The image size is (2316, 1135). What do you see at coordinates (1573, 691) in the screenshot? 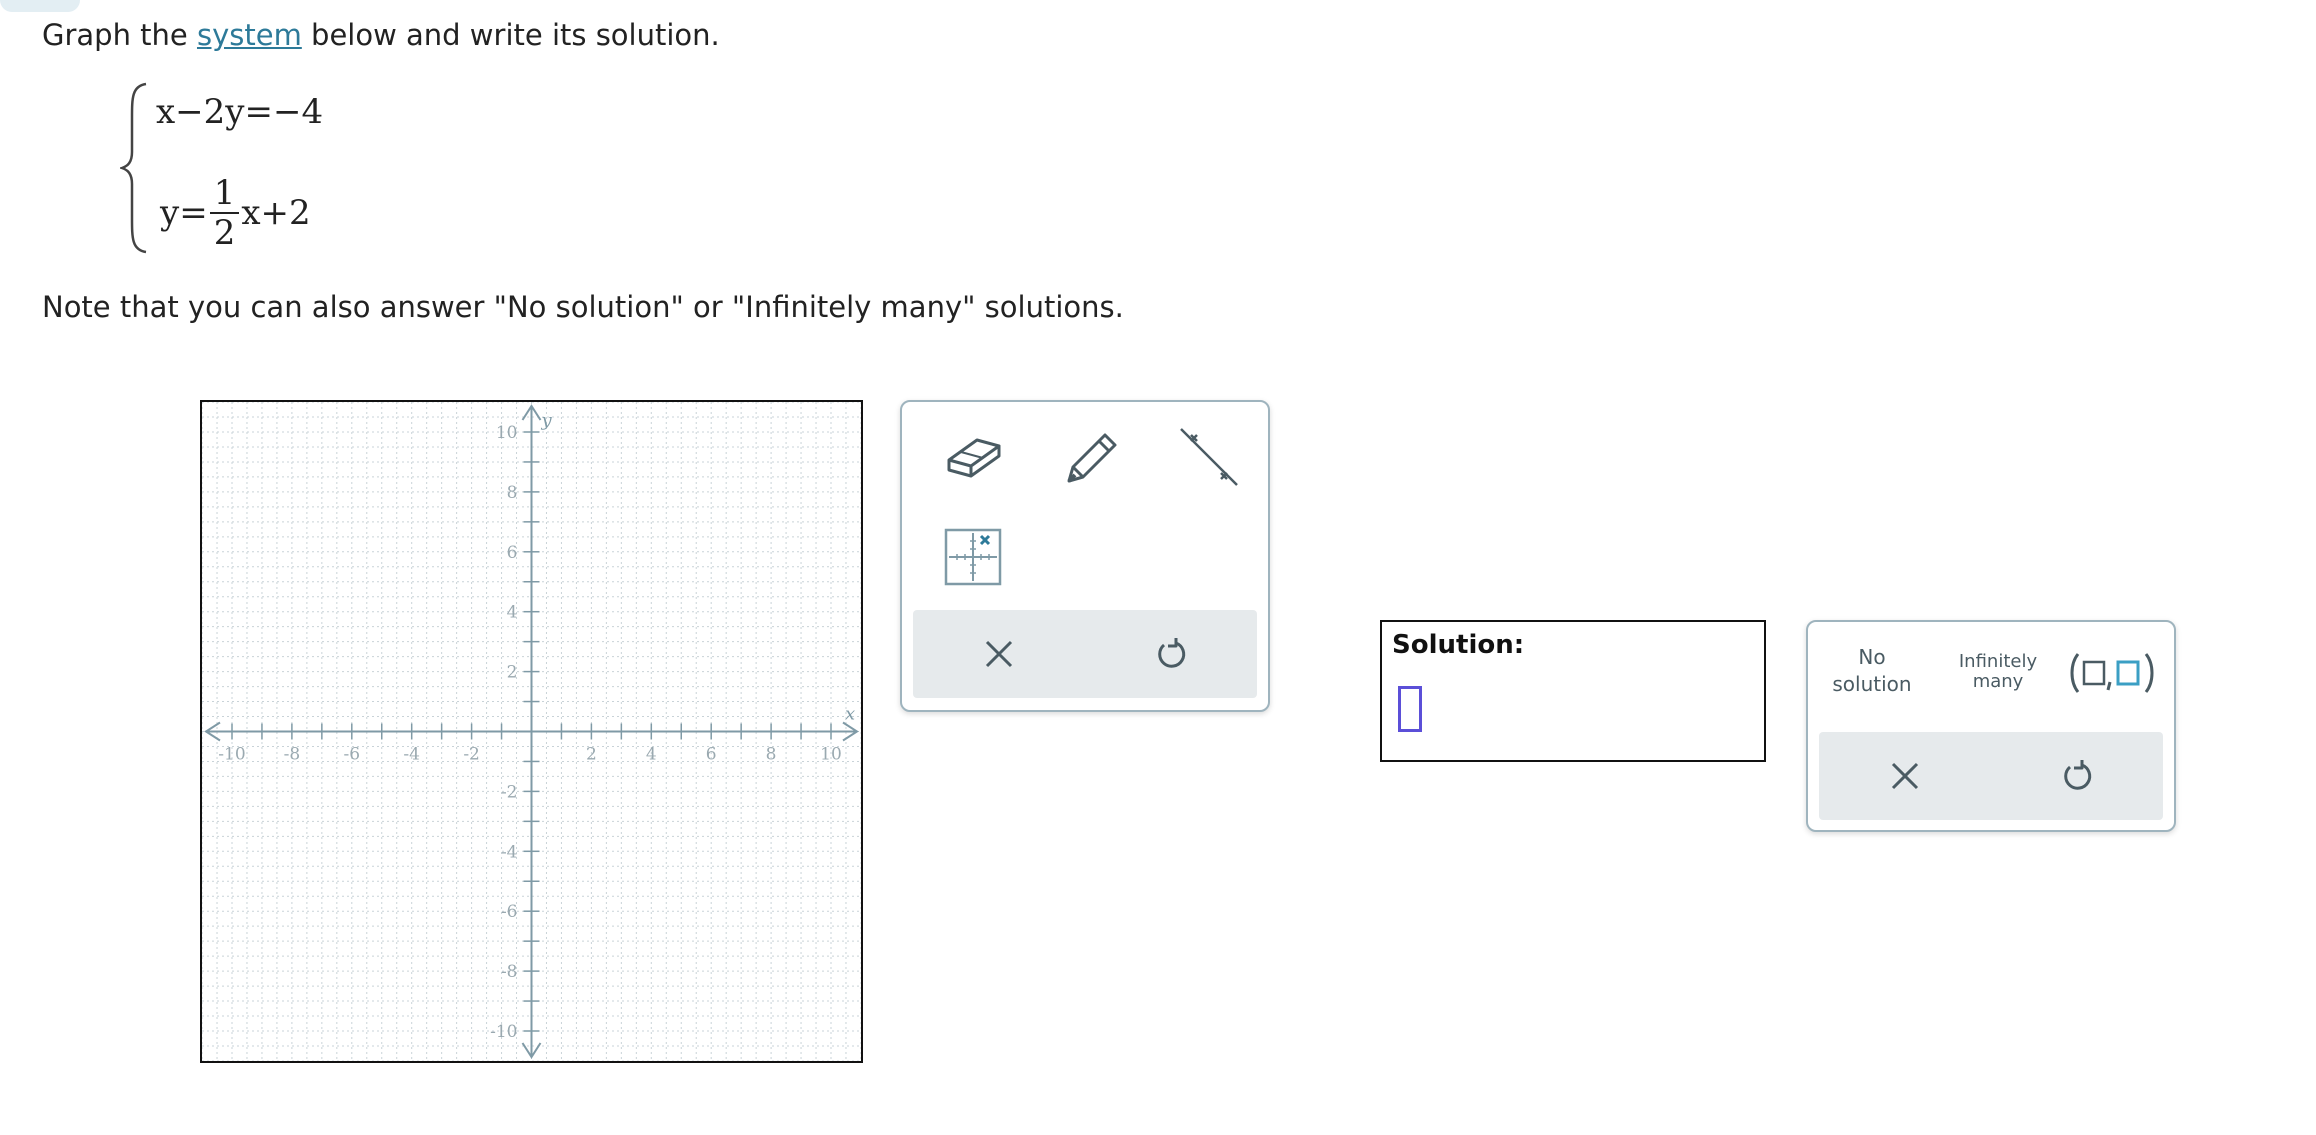
I see `solution-box: Solution:` at bounding box center [1573, 691].